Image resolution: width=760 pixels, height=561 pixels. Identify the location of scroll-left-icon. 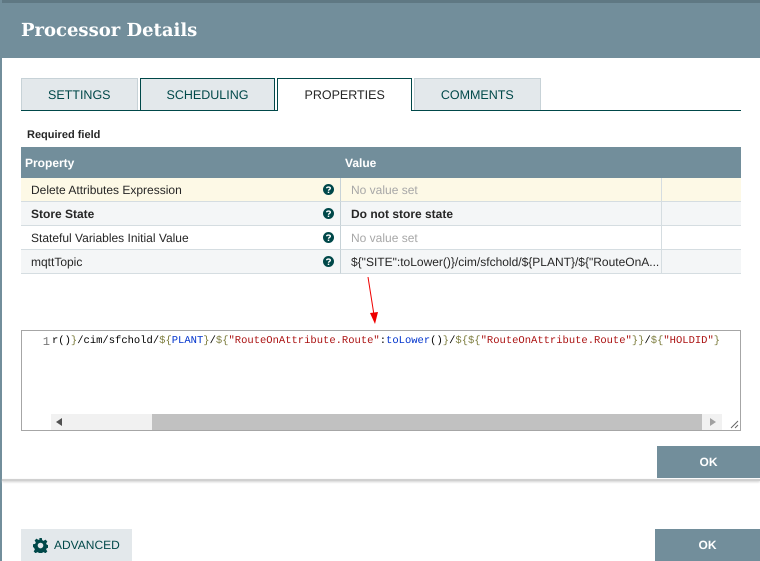
(59, 422).